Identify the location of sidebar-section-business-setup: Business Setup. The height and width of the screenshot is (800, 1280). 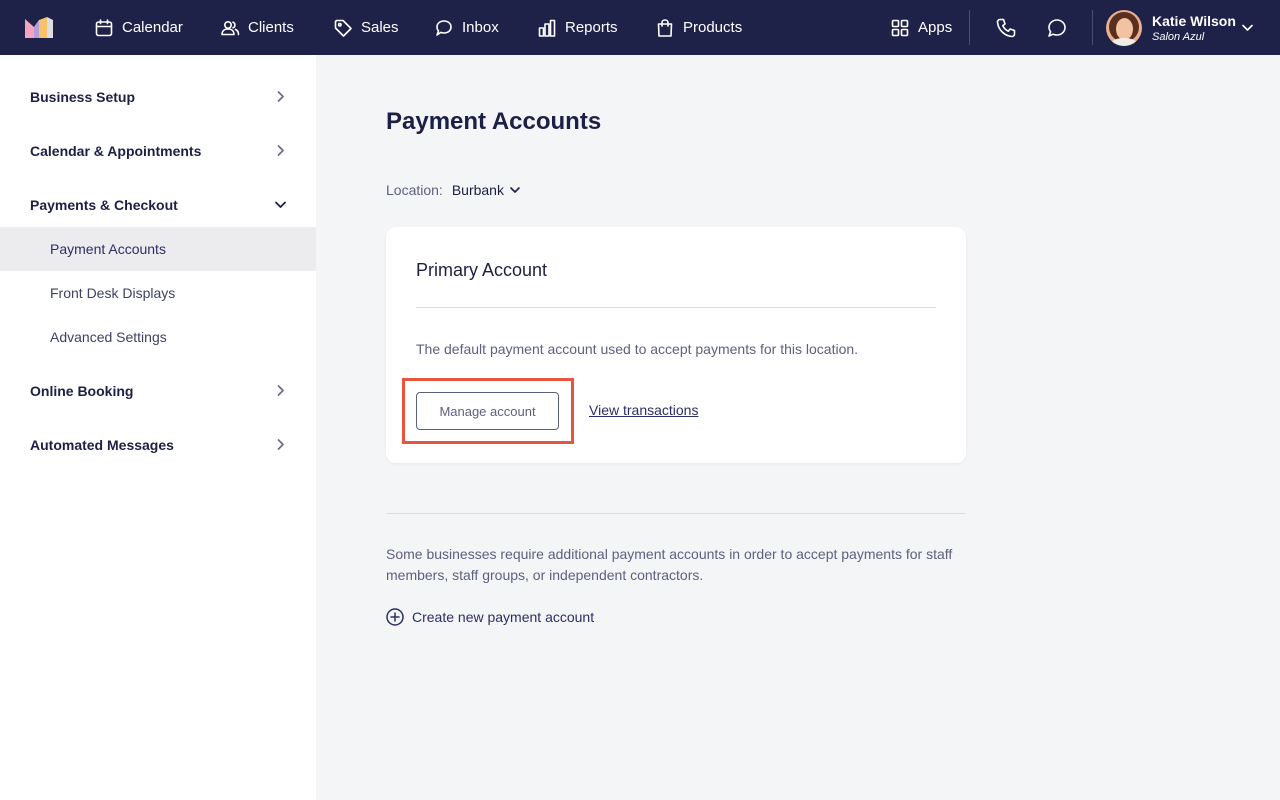
(158, 97).